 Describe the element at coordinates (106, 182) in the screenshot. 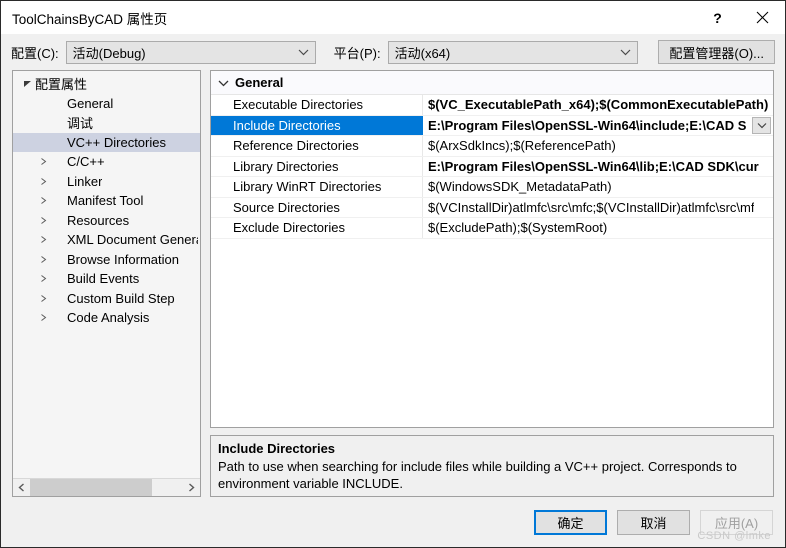

I see `tree-item-linker: Linker` at that location.